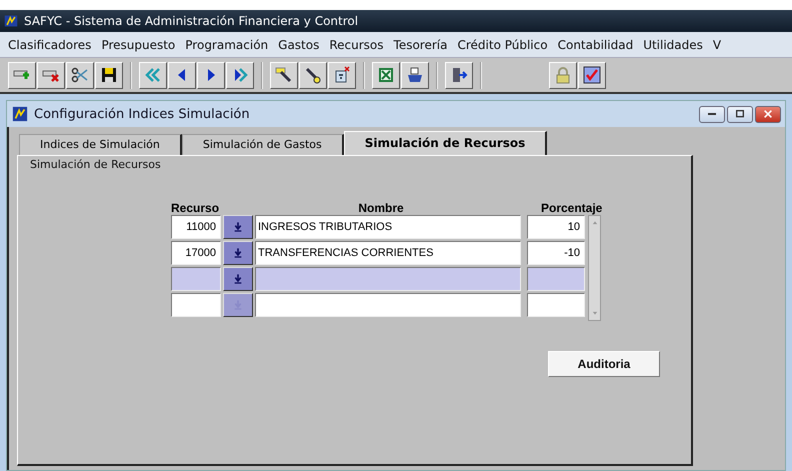 This screenshot has height=471, width=792. What do you see at coordinates (502, 45) in the screenshot?
I see `menu-item: Crédito Público` at bounding box center [502, 45].